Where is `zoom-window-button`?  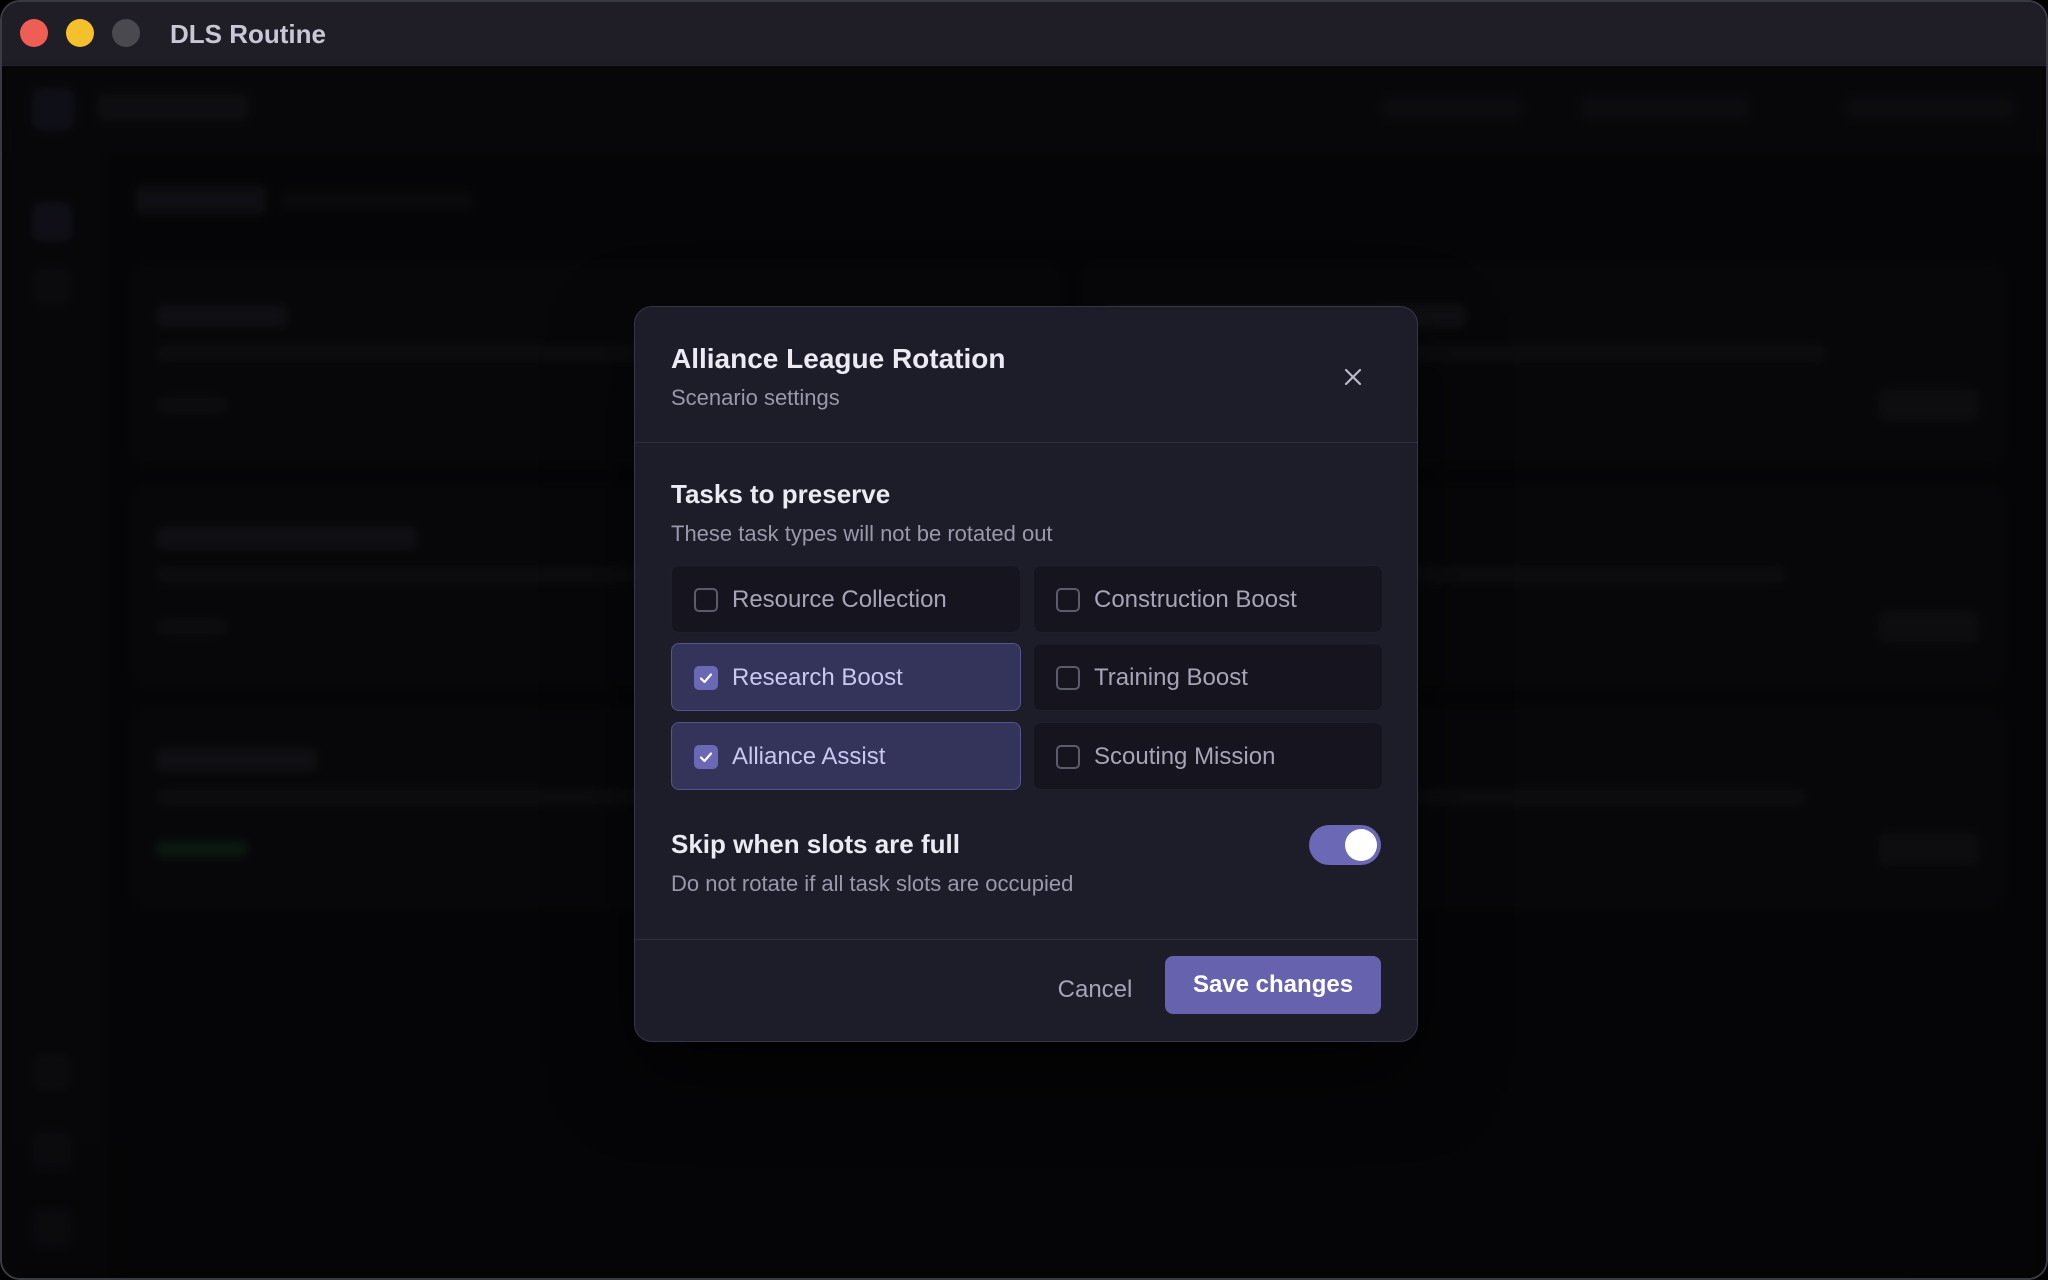 zoom-window-button is located at coordinates (126, 33).